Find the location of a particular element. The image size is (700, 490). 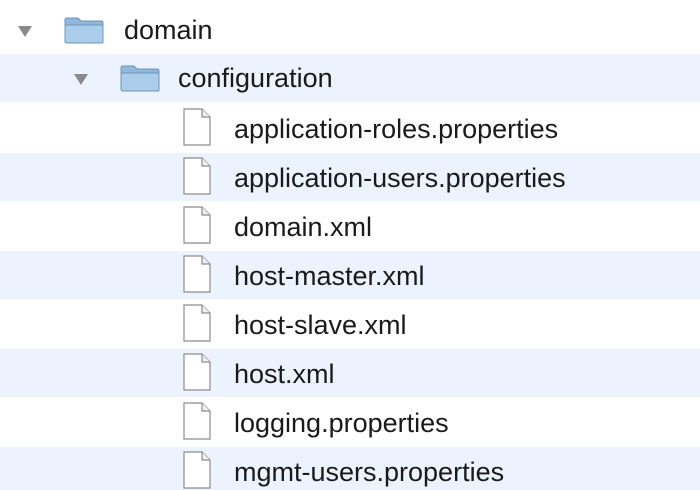

tree-item-label: configuration is located at coordinates (255, 78).